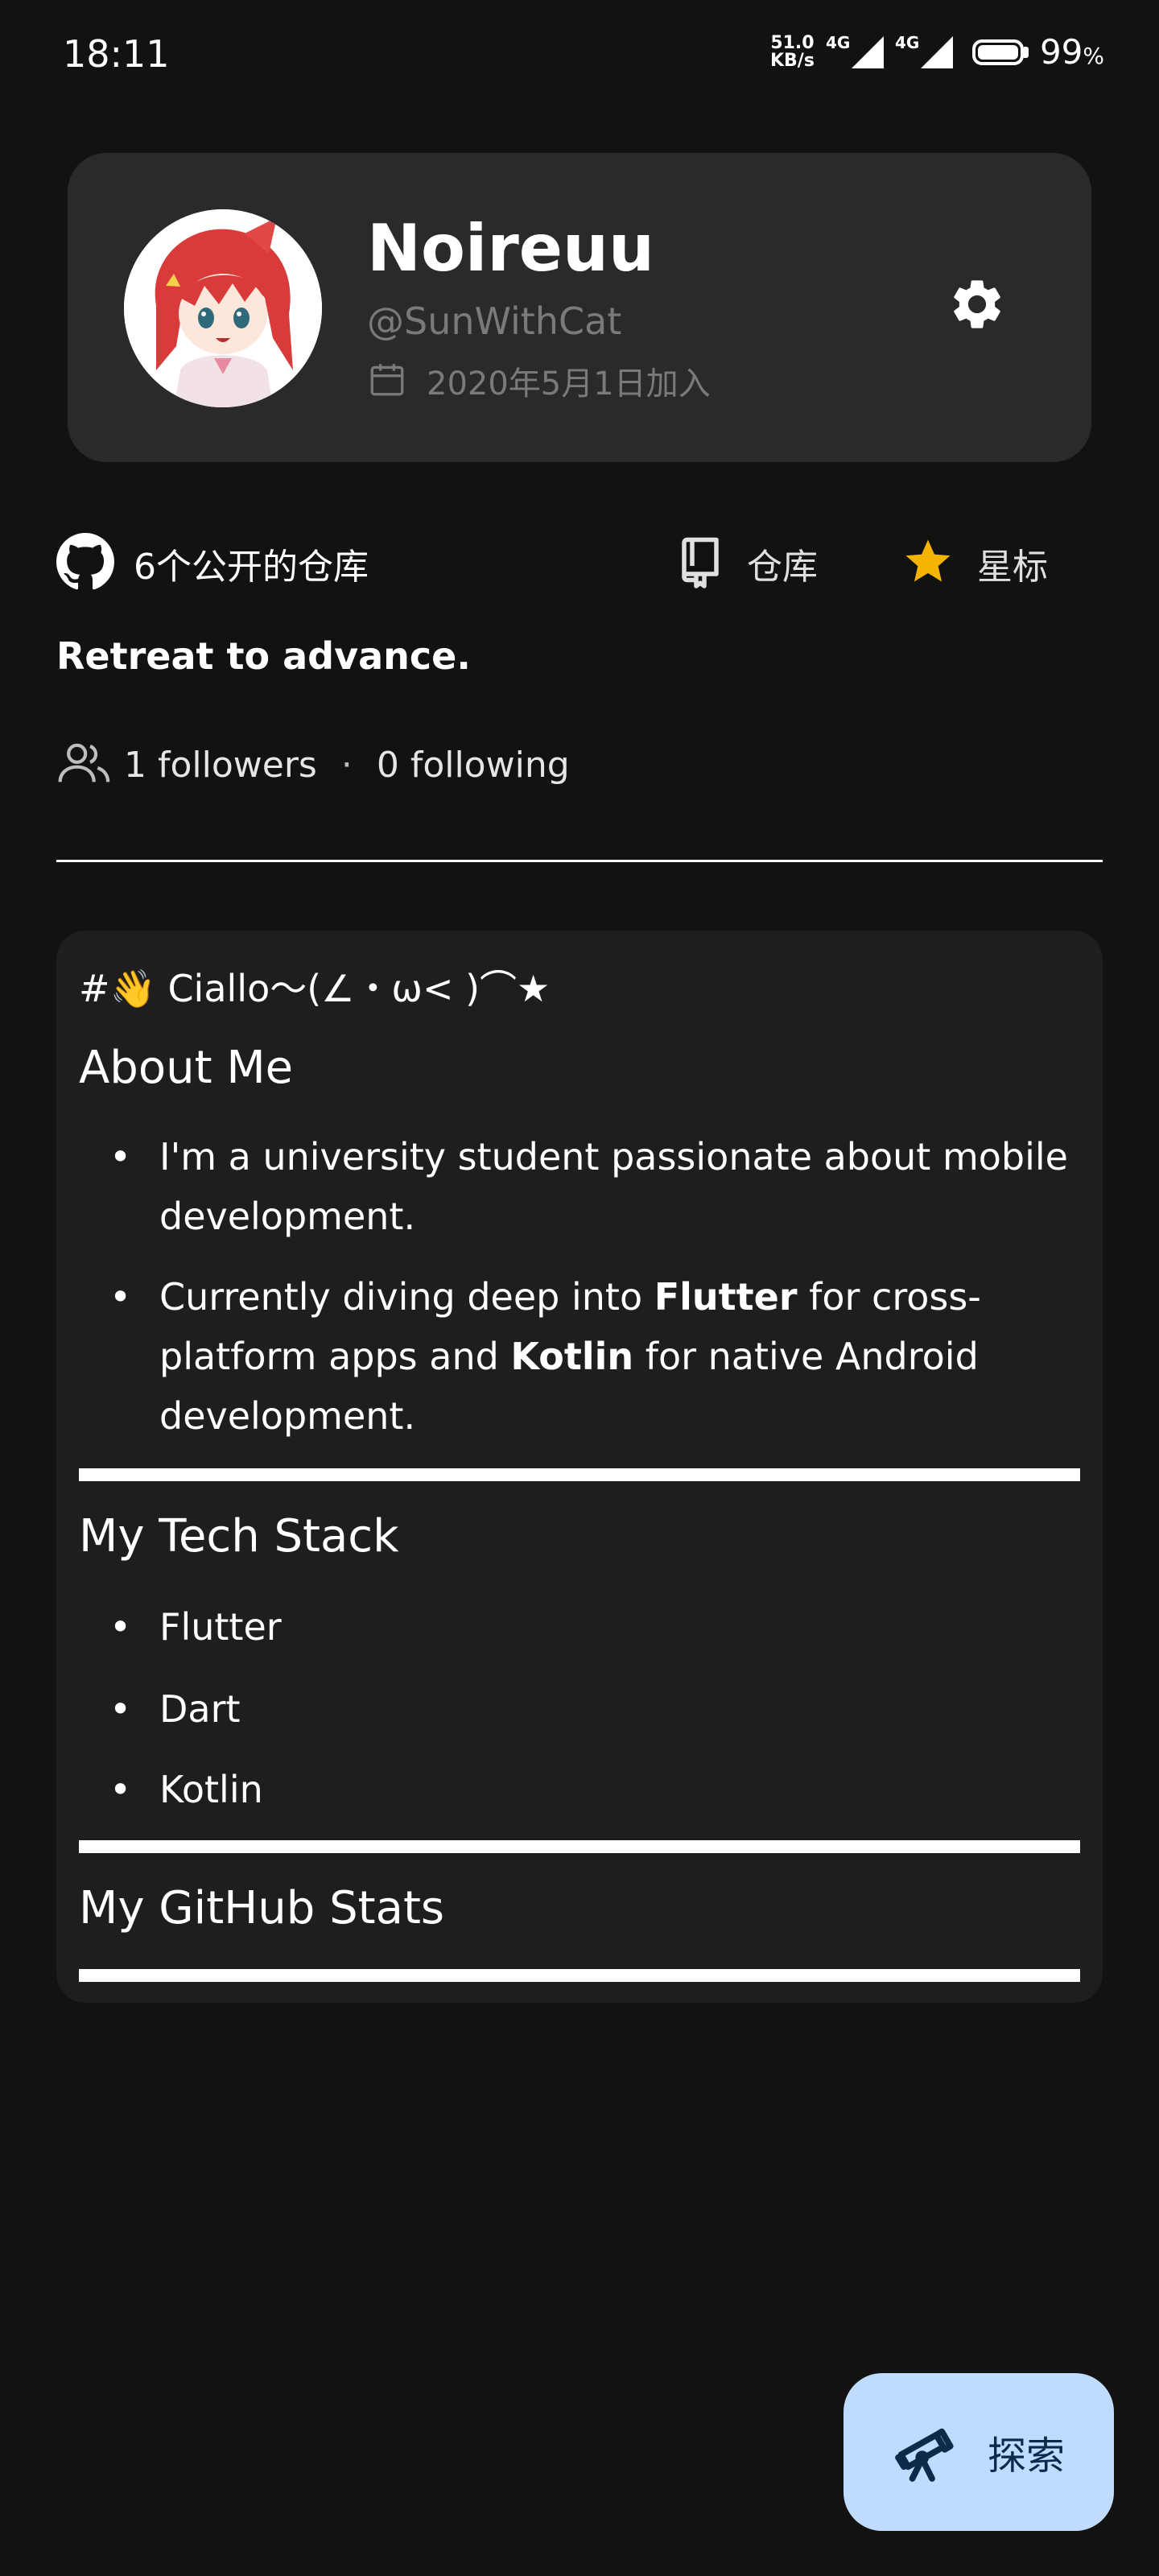 This screenshot has width=1159, height=2576. What do you see at coordinates (700, 563) in the screenshot?
I see `repo-book-icon` at bounding box center [700, 563].